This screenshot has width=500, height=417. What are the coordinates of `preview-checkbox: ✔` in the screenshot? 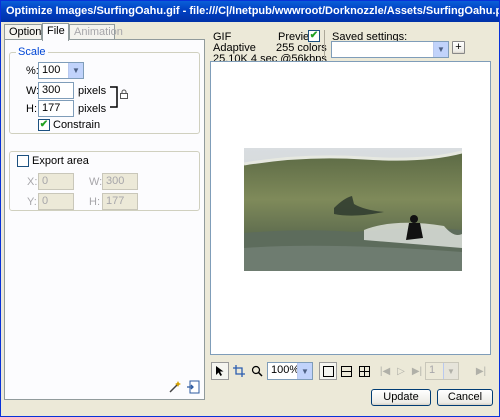 It's located at (314, 36).